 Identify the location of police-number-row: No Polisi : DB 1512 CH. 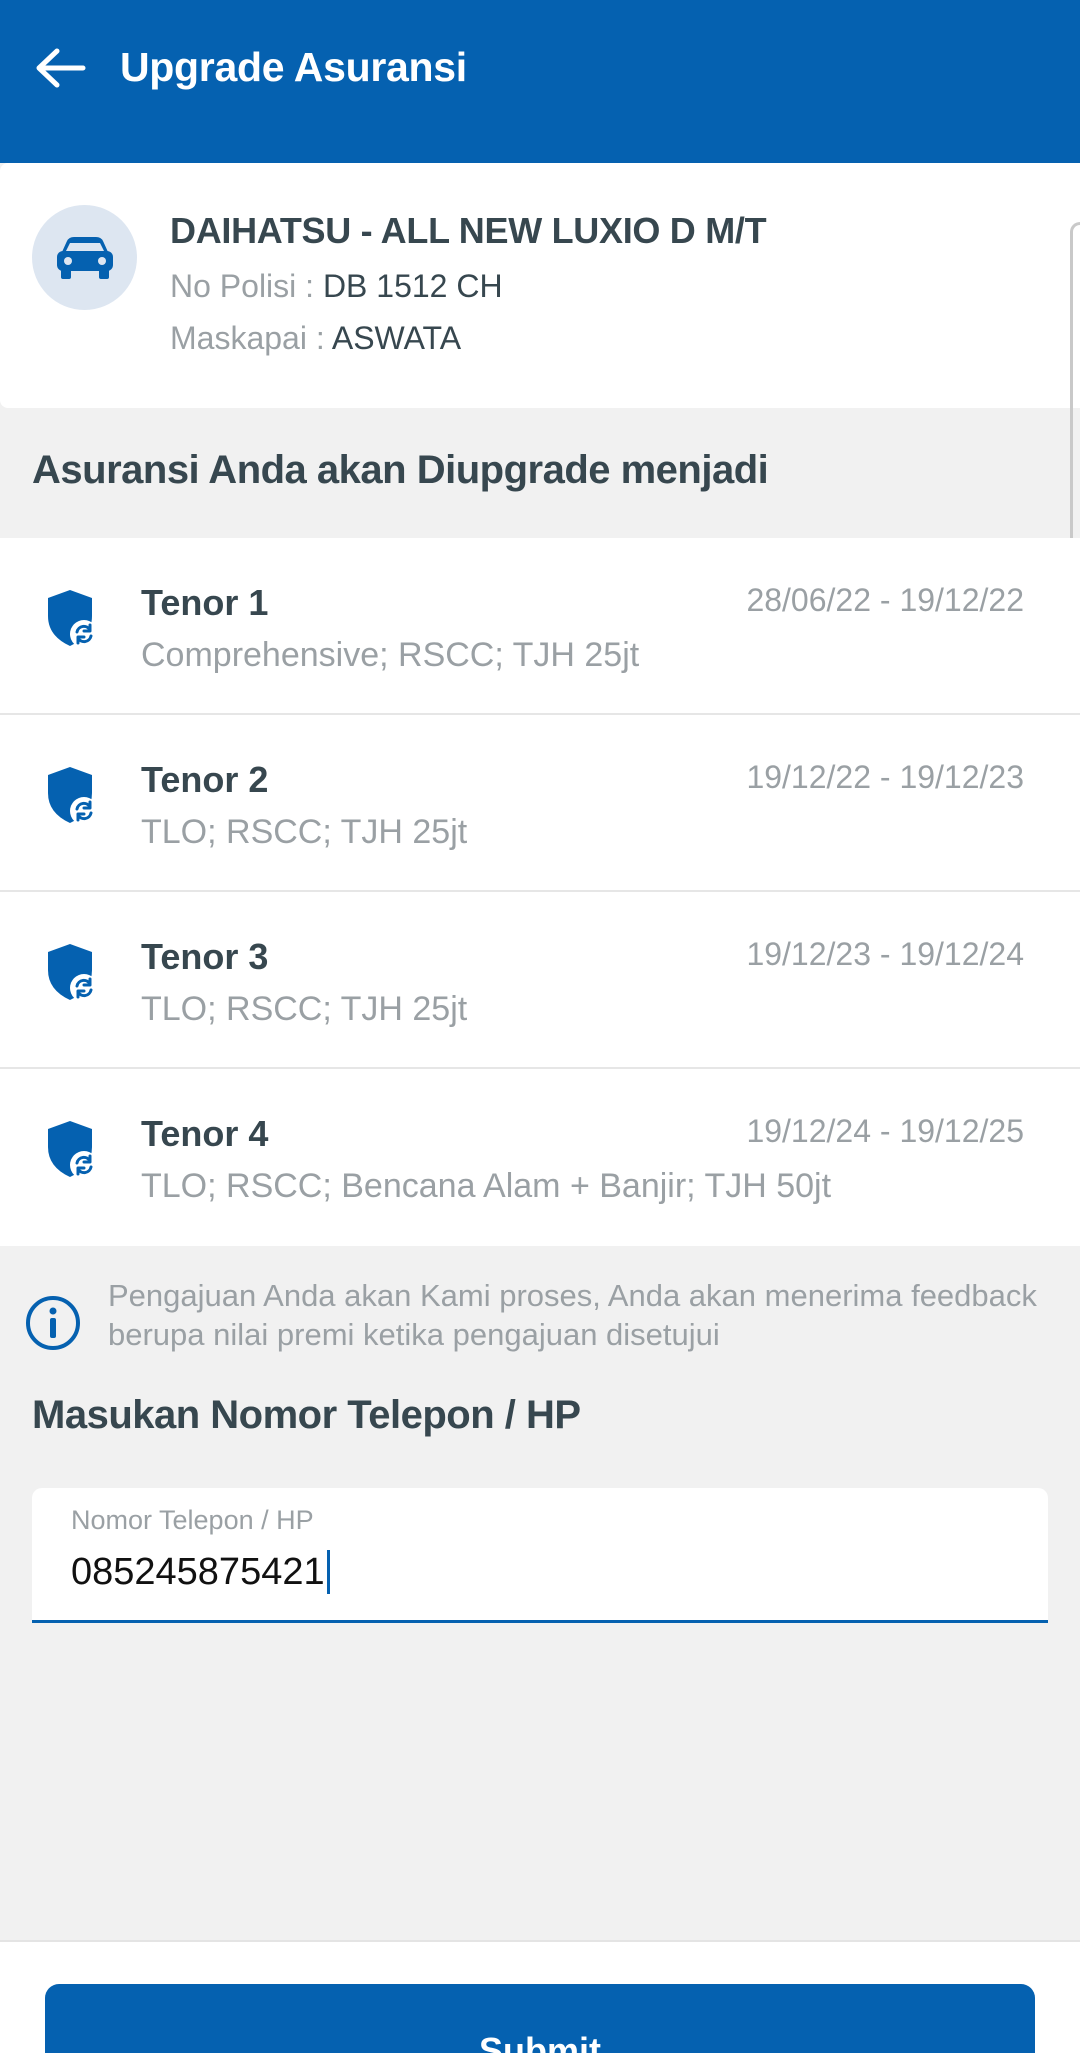
(336, 286).